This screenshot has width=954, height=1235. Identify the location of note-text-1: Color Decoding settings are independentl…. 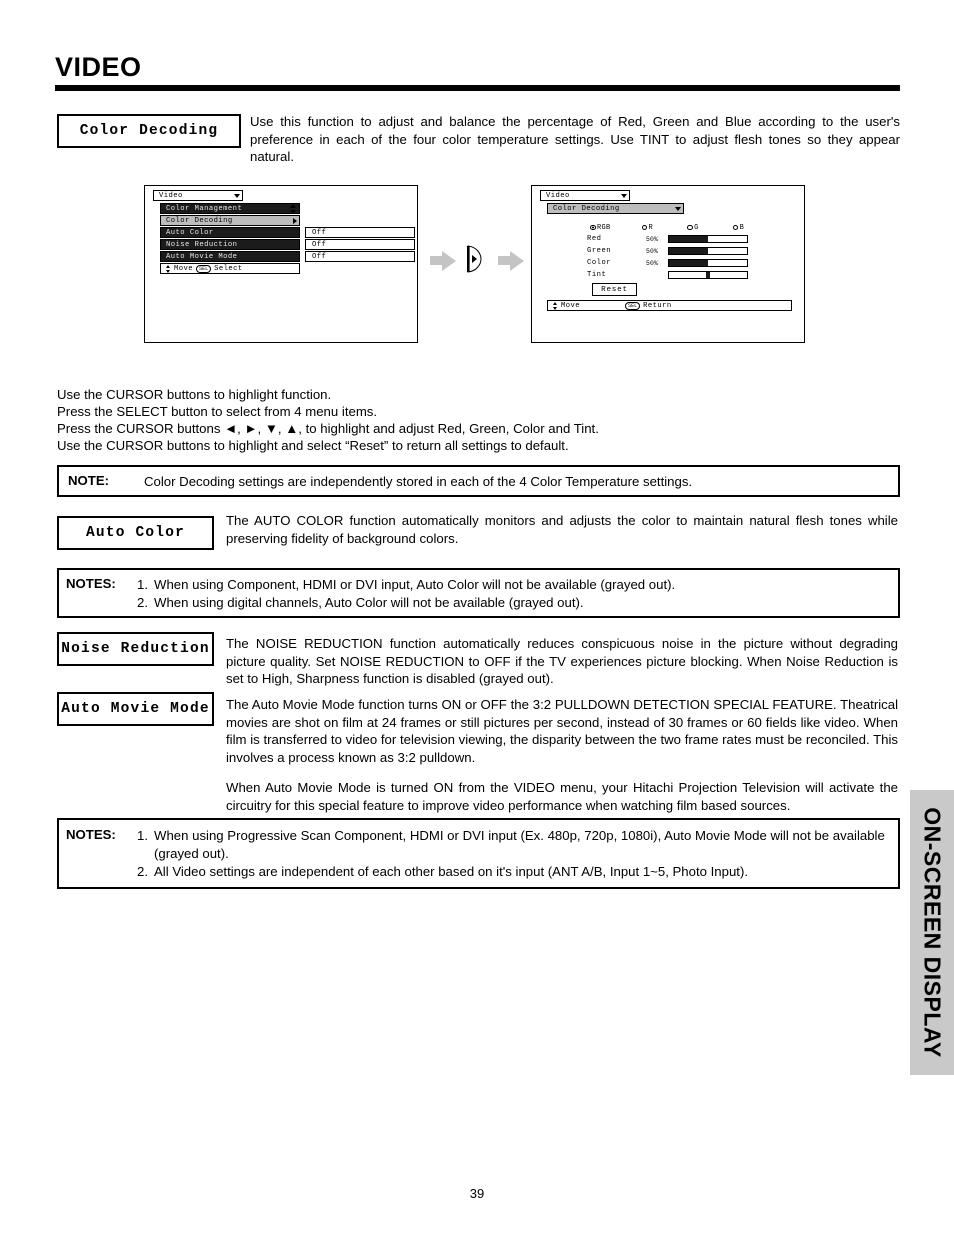
(418, 481).